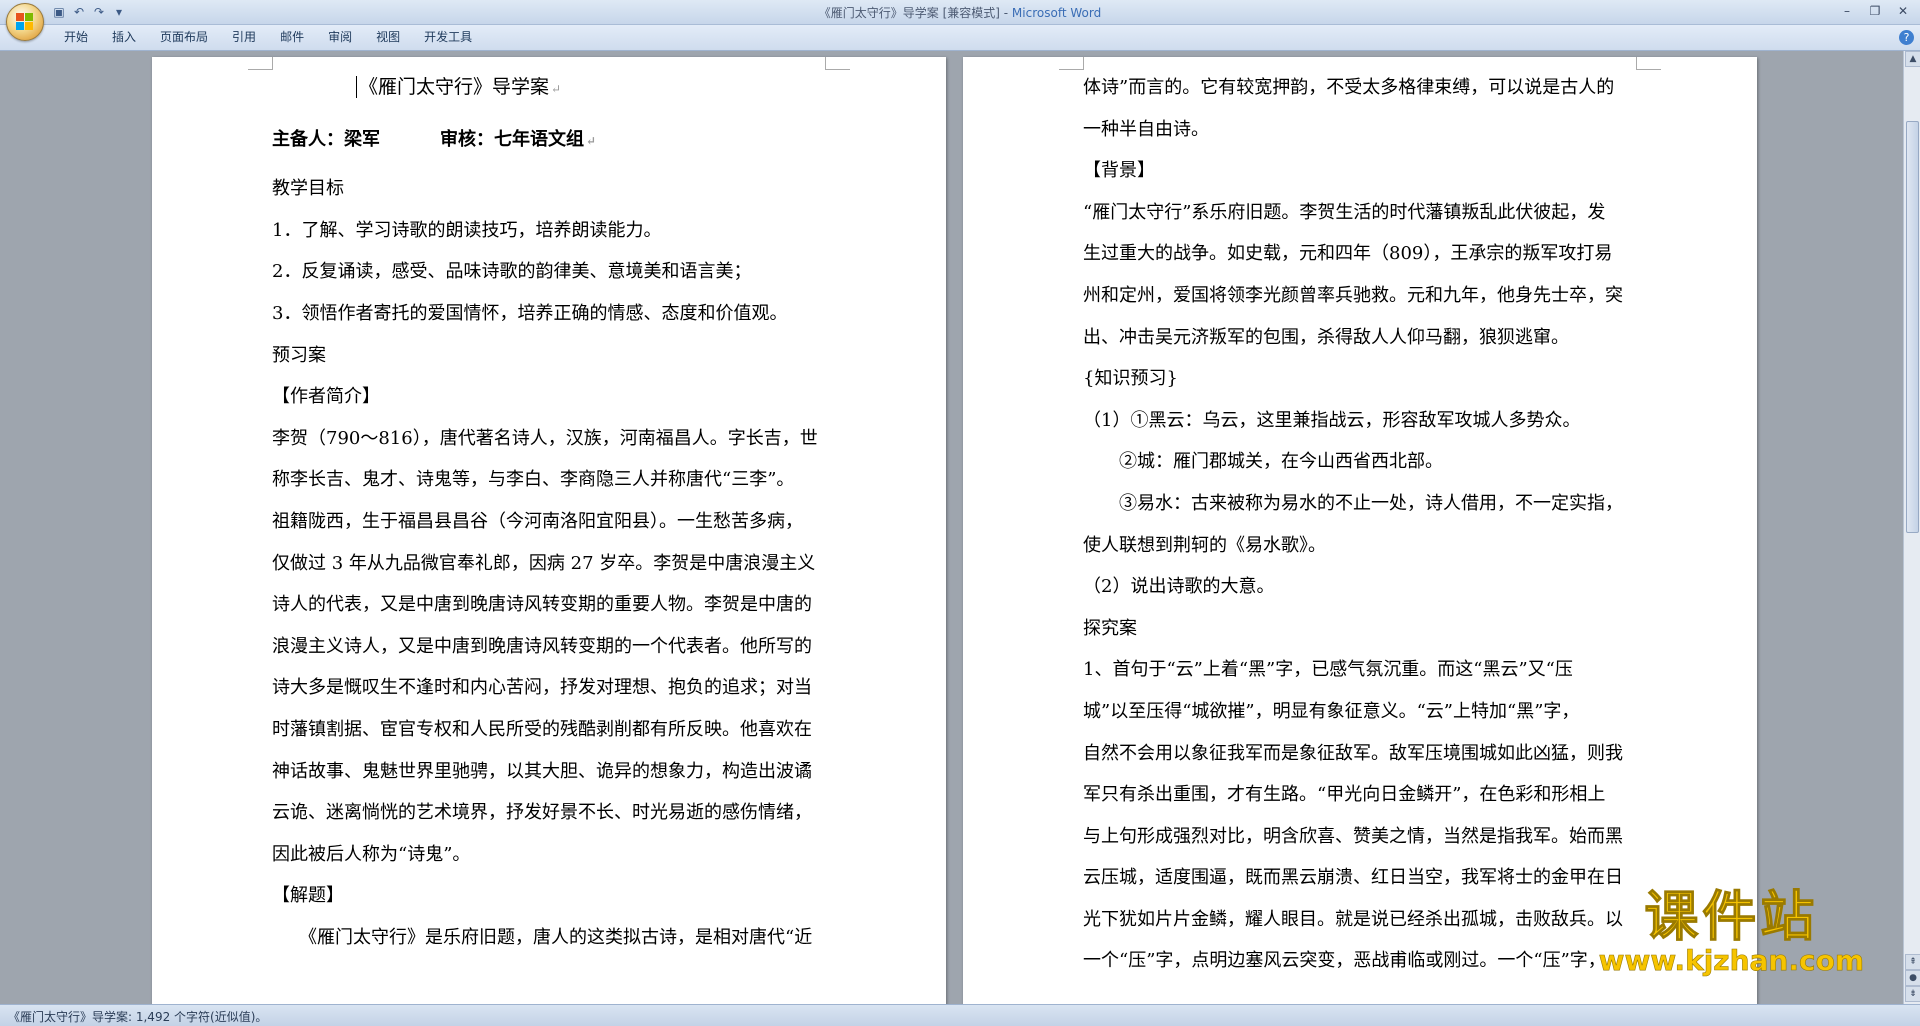  I want to click on line-text: ②城：雁门郡城关，在今山西省西北部。, so click(1263, 462).